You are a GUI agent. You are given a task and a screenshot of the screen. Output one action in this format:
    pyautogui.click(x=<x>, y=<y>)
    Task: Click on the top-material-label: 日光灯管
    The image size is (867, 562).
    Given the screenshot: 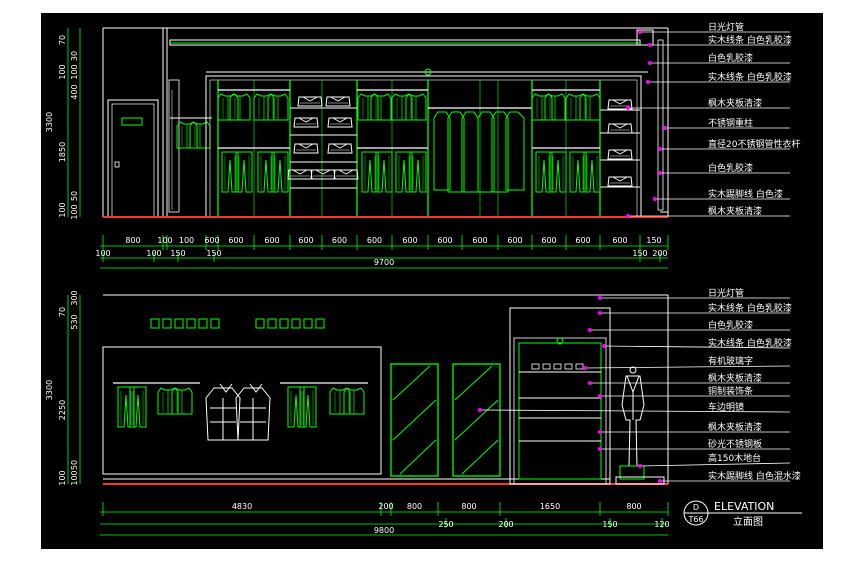 What is the action you would take?
    pyautogui.click(x=726, y=27)
    